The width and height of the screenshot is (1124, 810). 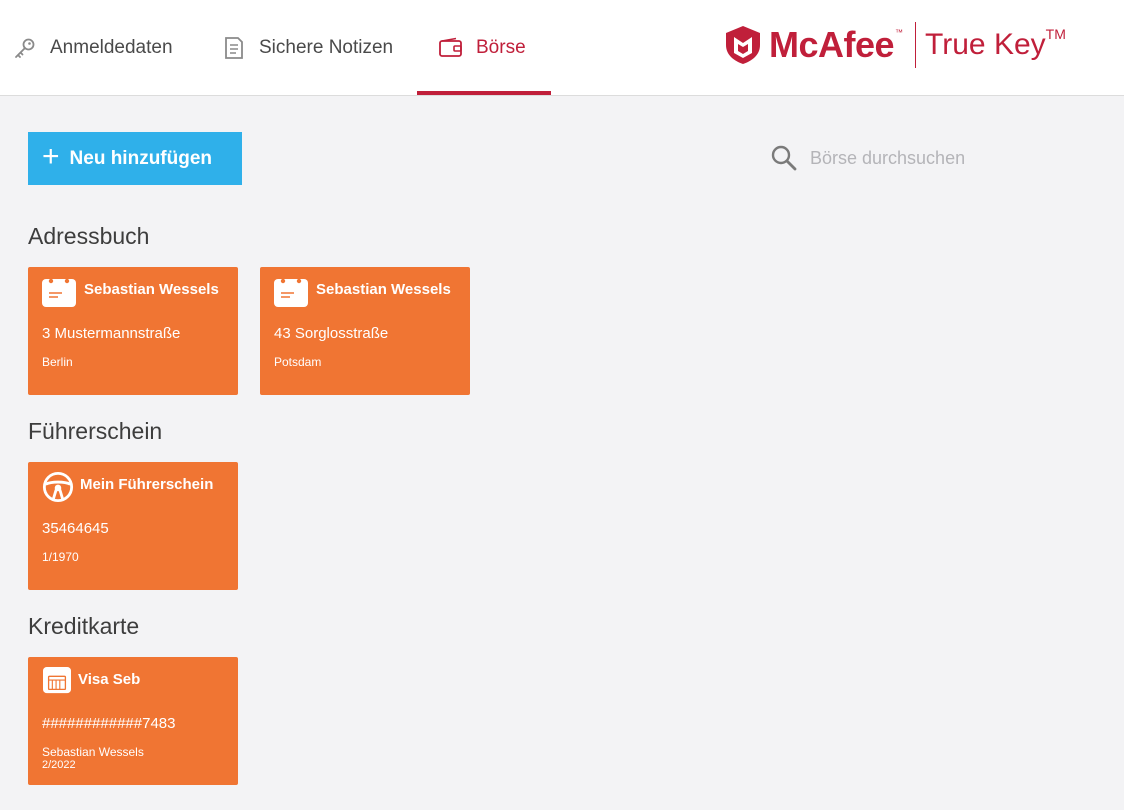 I want to click on card-street: 3 Mustermannstraße, so click(x=111, y=333).